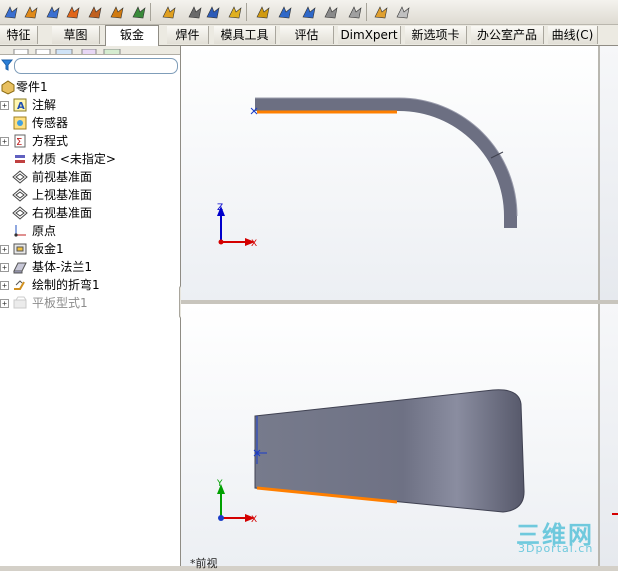 The height and width of the screenshot is (571, 618). Describe the element at coordinates (62, 213) in the screenshot. I see `tree-item-label: 右视基准面` at that location.